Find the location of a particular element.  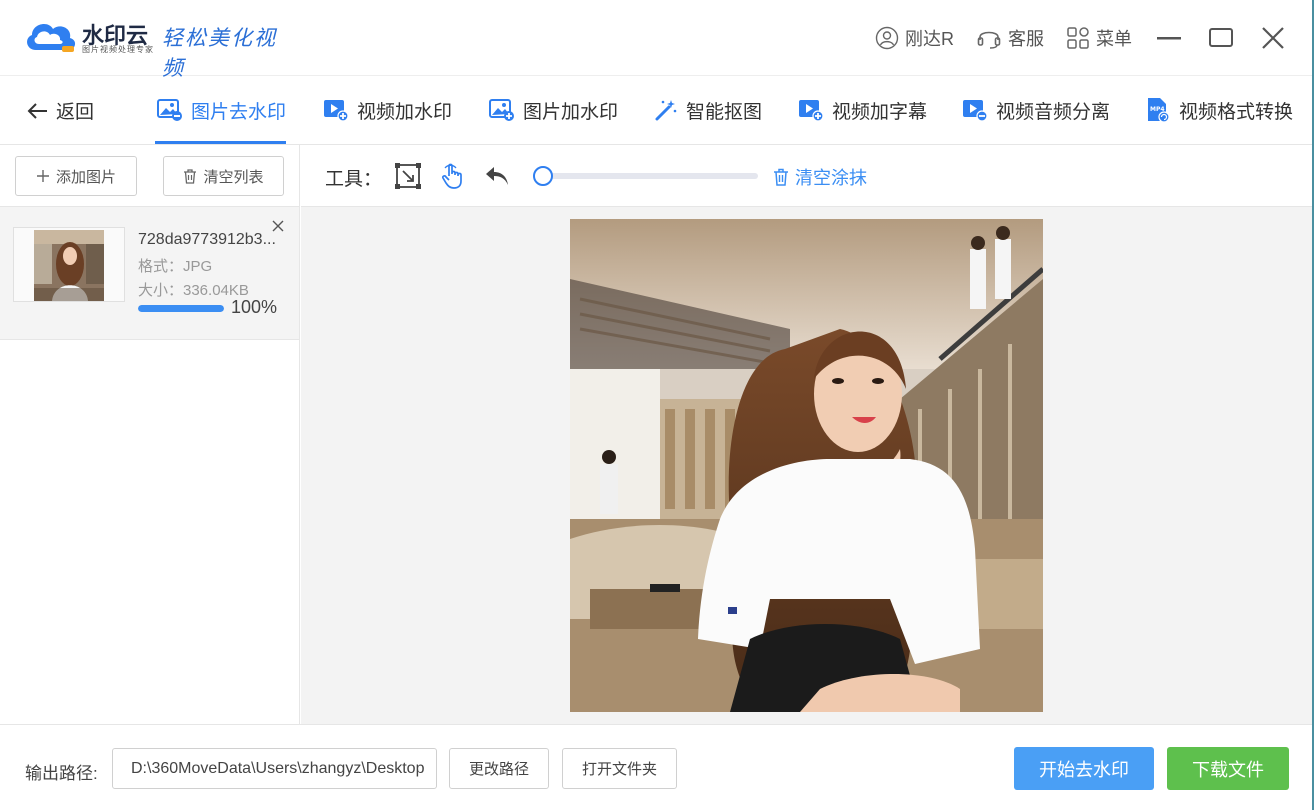

download-file-button: 下载文件 is located at coordinates (1228, 768).